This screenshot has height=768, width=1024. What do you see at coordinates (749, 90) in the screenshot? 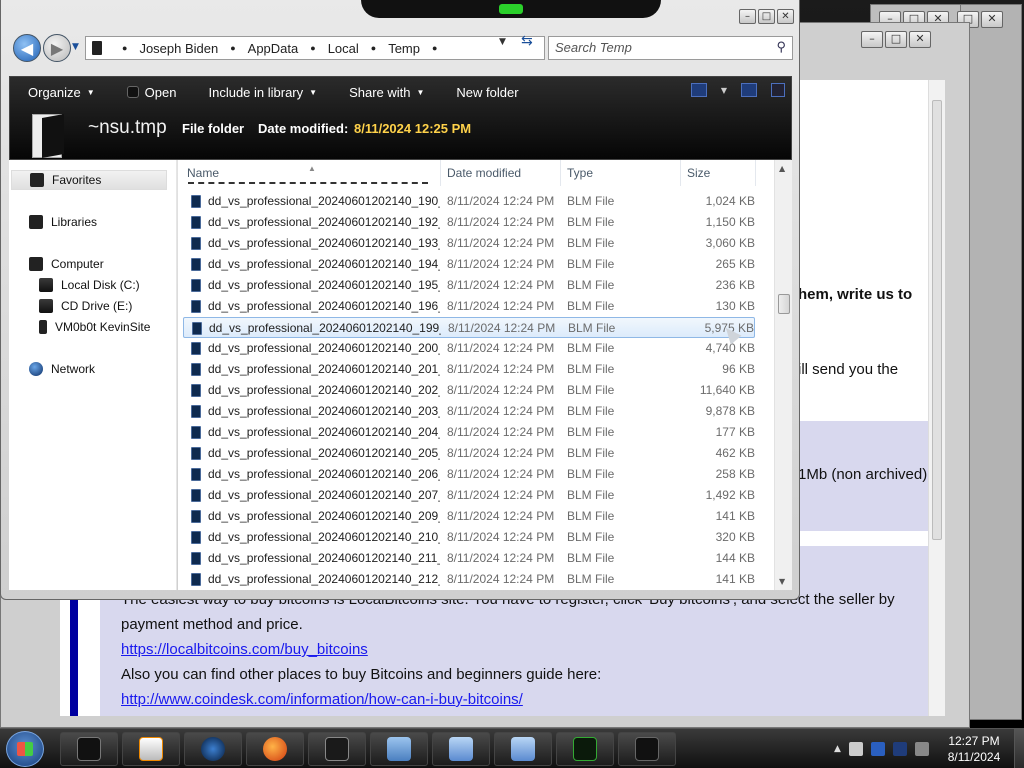
I see `preview-pane-icon` at bounding box center [749, 90].